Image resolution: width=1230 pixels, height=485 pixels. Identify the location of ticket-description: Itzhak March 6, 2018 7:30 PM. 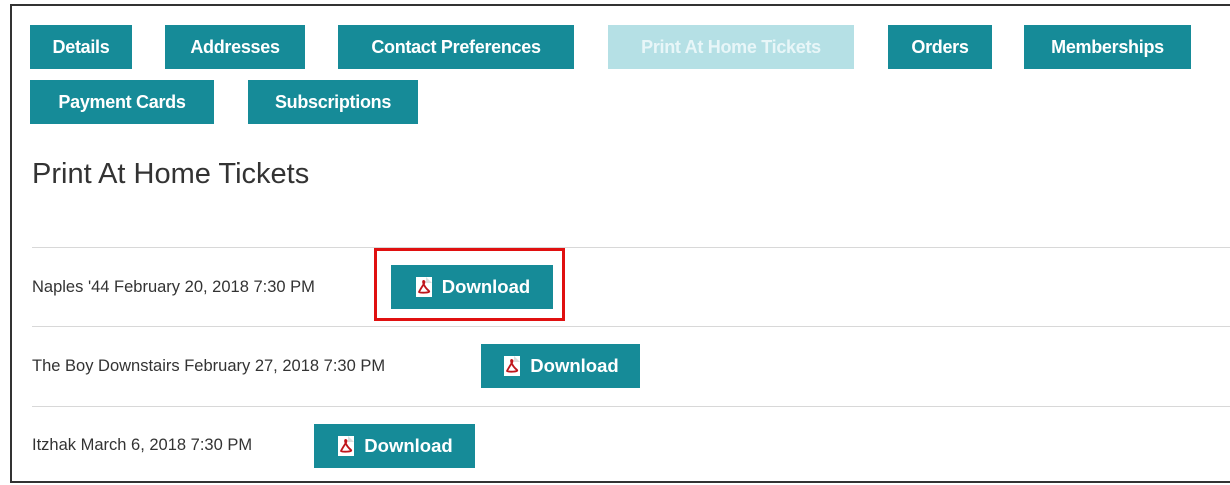
(142, 445).